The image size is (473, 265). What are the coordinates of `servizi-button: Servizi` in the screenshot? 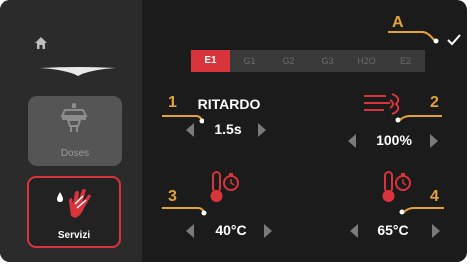 It's located at (74, 212).